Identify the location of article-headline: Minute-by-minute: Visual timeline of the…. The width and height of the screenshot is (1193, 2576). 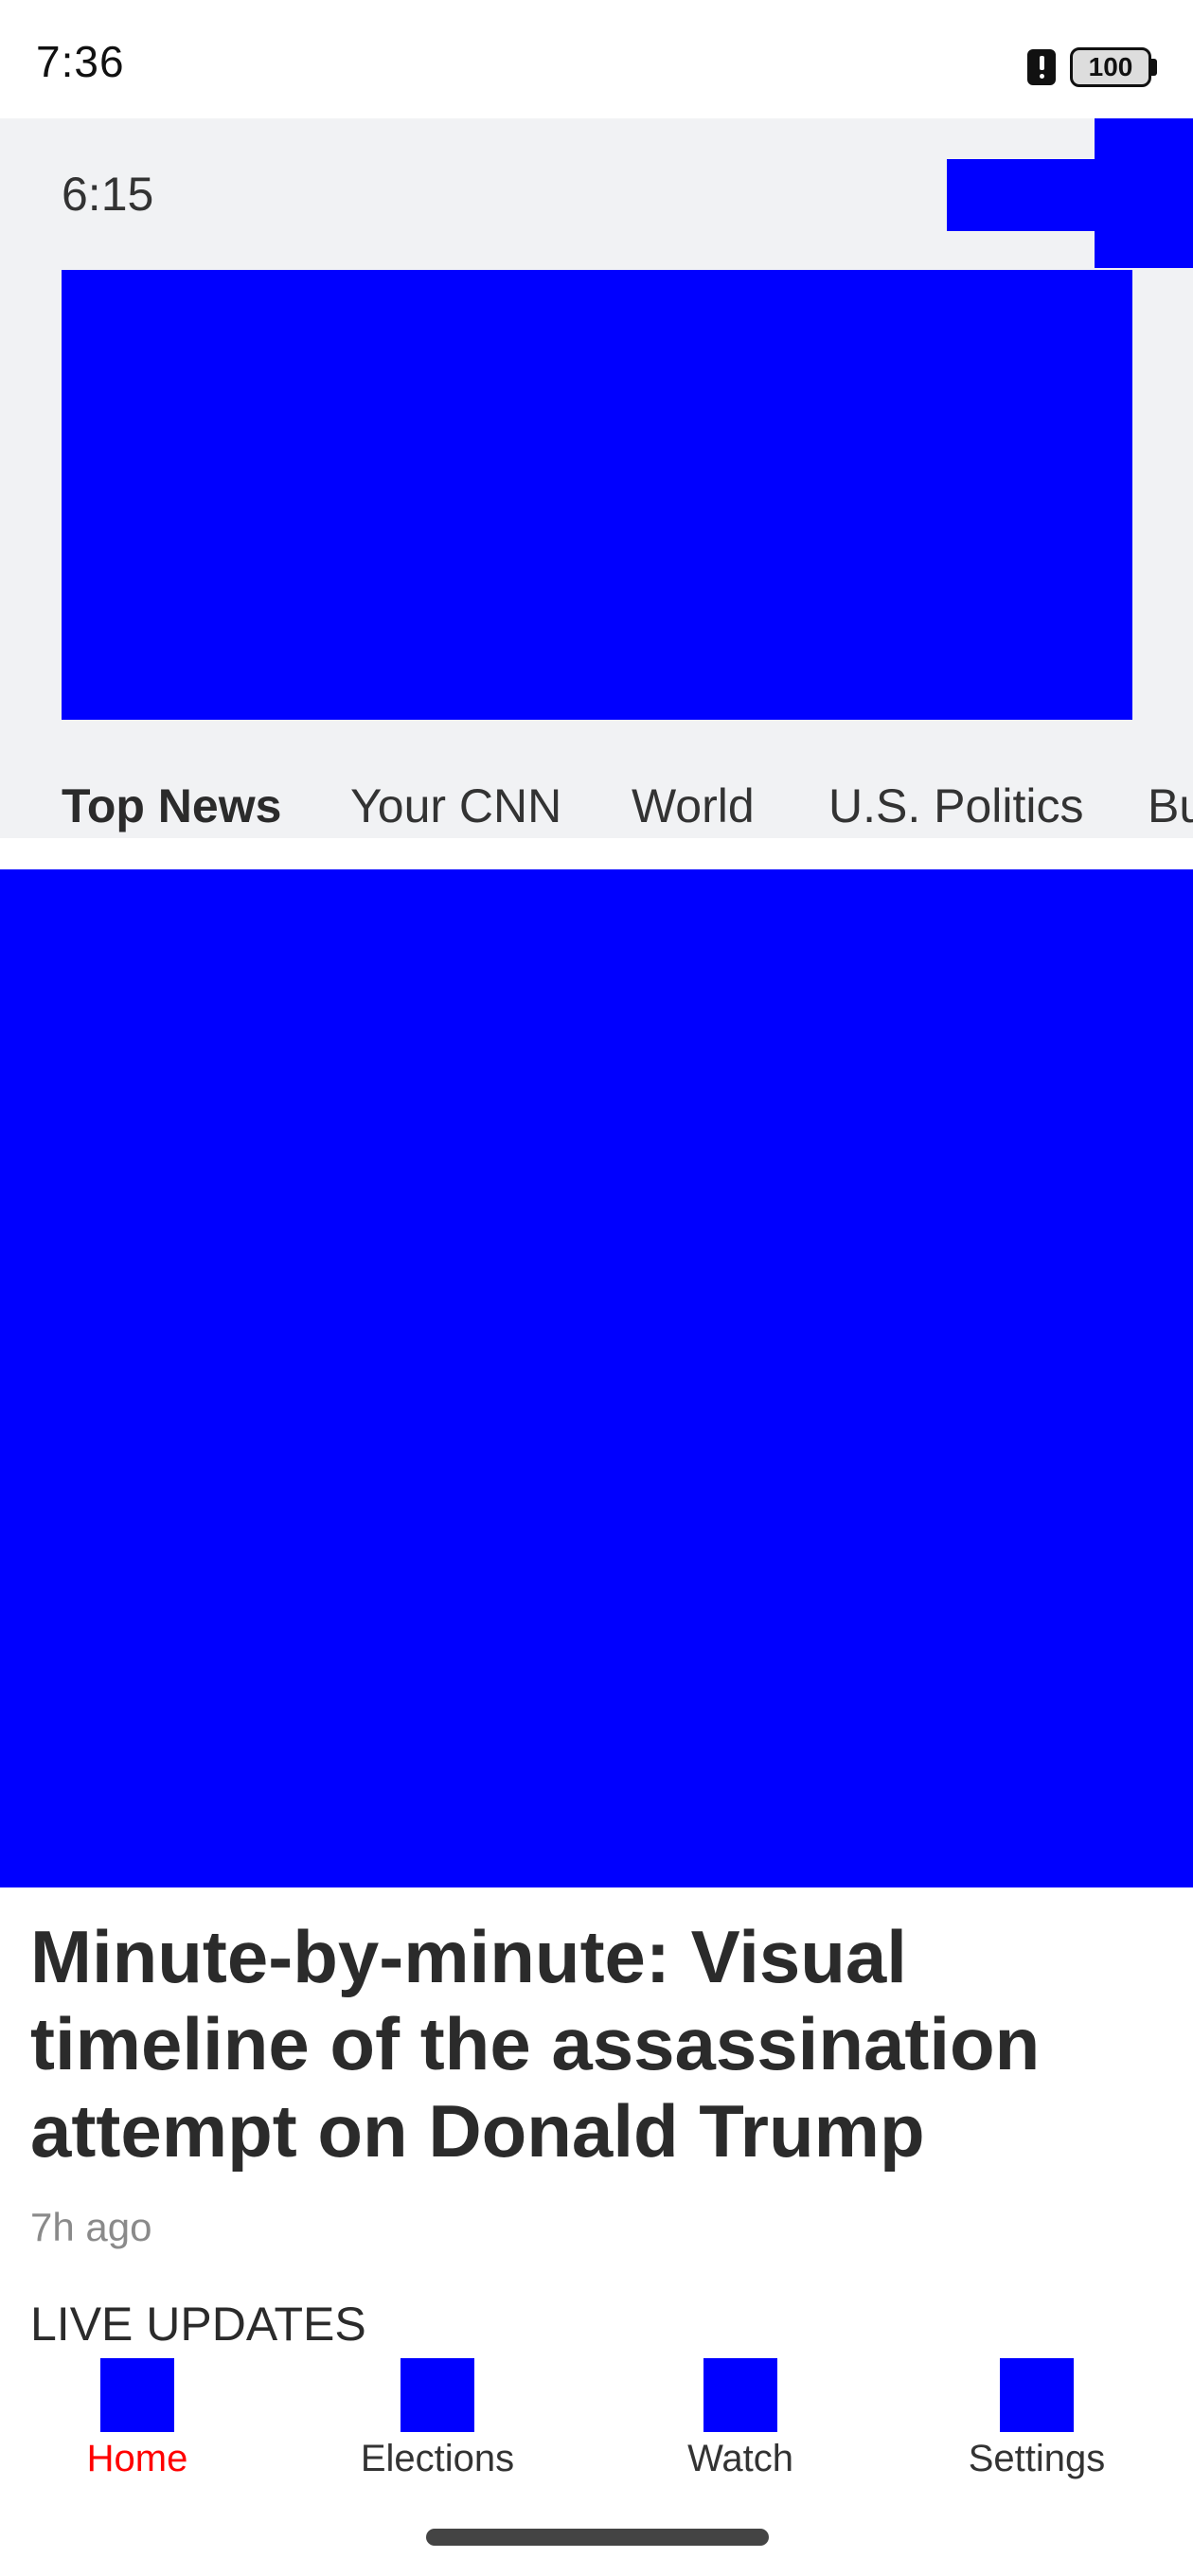
(589, 2043).